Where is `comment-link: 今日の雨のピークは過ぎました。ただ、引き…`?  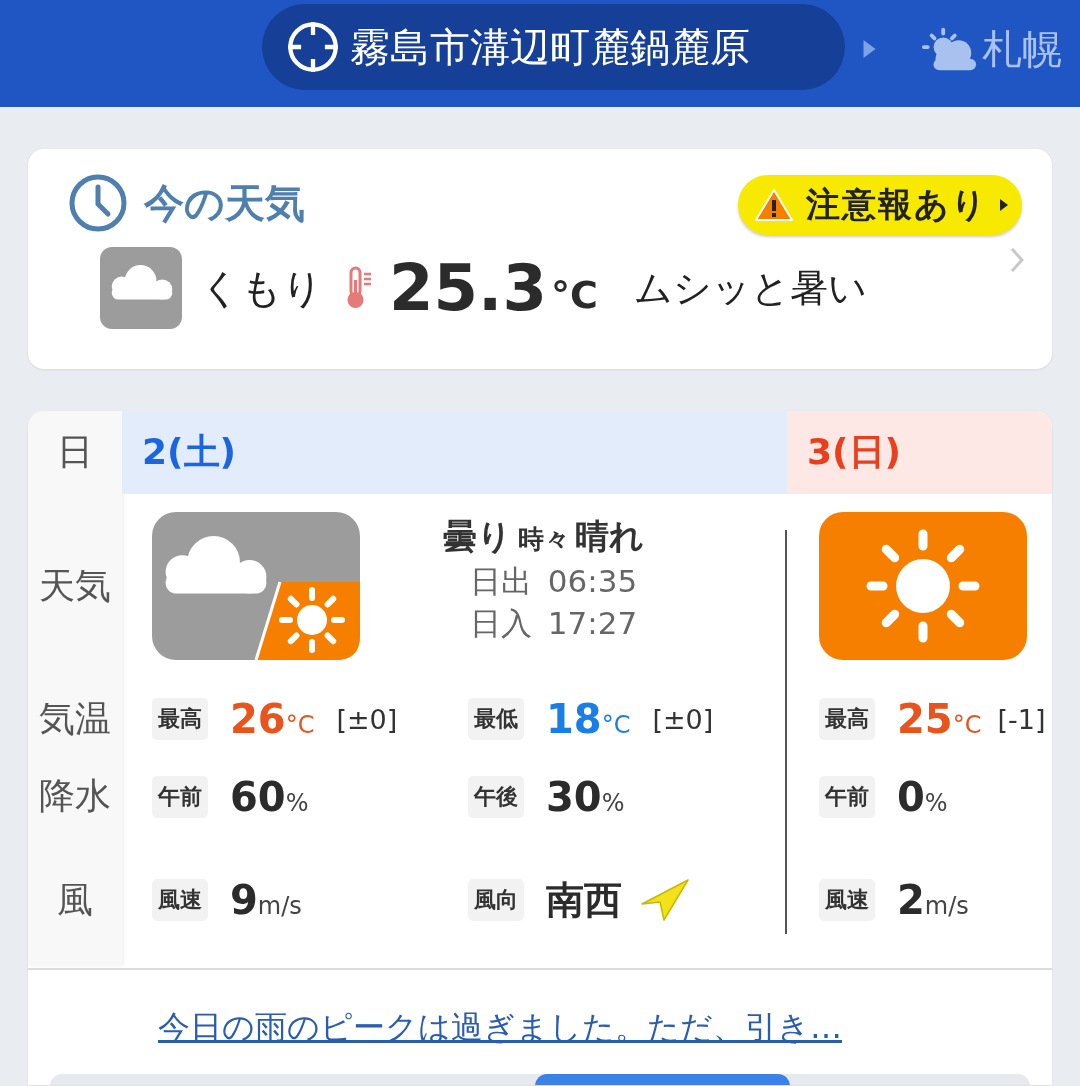 comment-link: 今日の雨のピークは過ぎました。ただ、引き… is located at coordinates (500, 1040).